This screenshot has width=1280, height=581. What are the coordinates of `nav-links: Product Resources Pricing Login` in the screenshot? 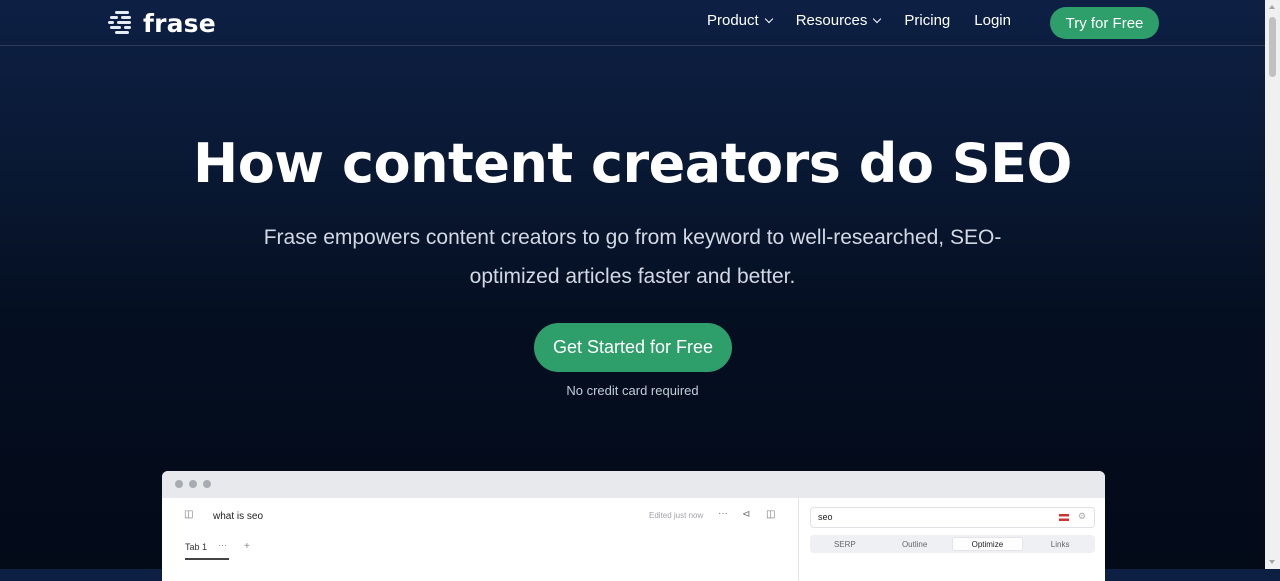 It's located at (871, 20).